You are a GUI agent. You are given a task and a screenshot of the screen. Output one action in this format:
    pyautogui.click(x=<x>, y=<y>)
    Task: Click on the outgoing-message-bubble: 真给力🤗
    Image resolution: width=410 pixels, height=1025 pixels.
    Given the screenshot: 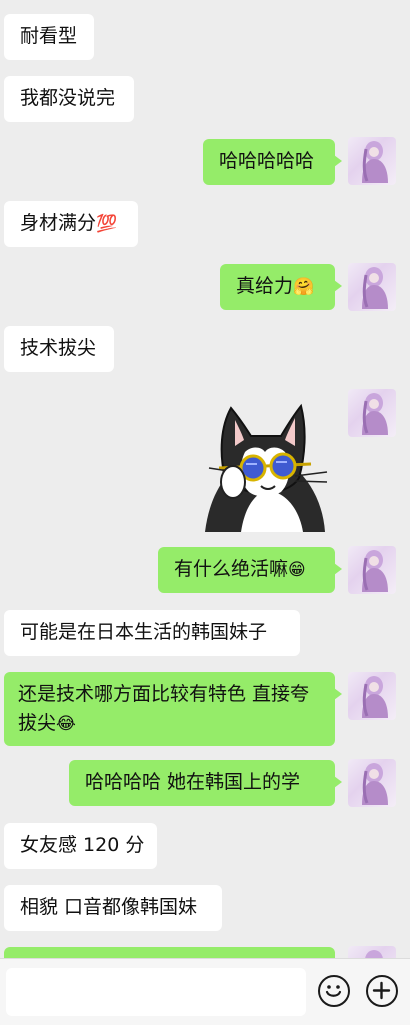 What is the action you would take?
    pyautogui.click(x=281, y=287)
    